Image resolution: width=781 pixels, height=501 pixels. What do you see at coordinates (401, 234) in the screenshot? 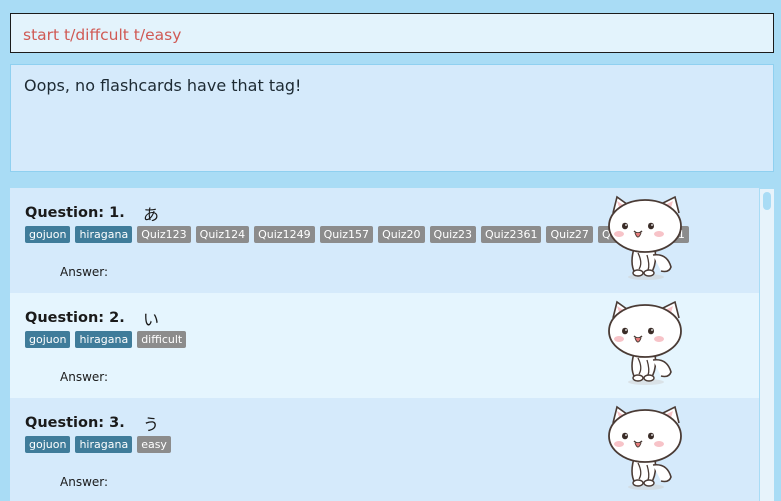
I see `tag-badge: Quiz20` at bounding box center [401, 234].